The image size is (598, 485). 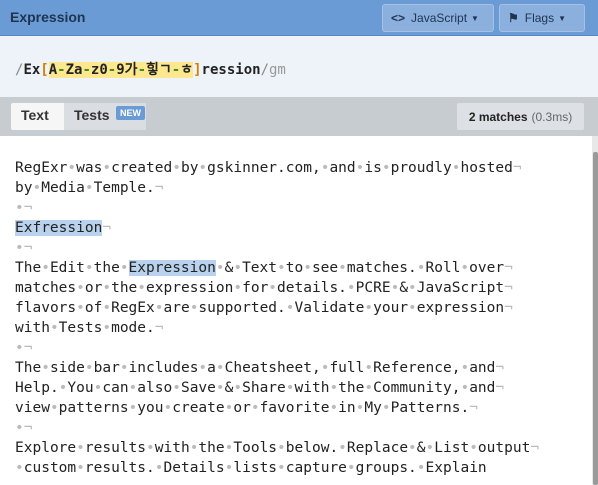 I want to click on match-count-badge: 2 matches (0.3ms), so click(x=520, y=116).